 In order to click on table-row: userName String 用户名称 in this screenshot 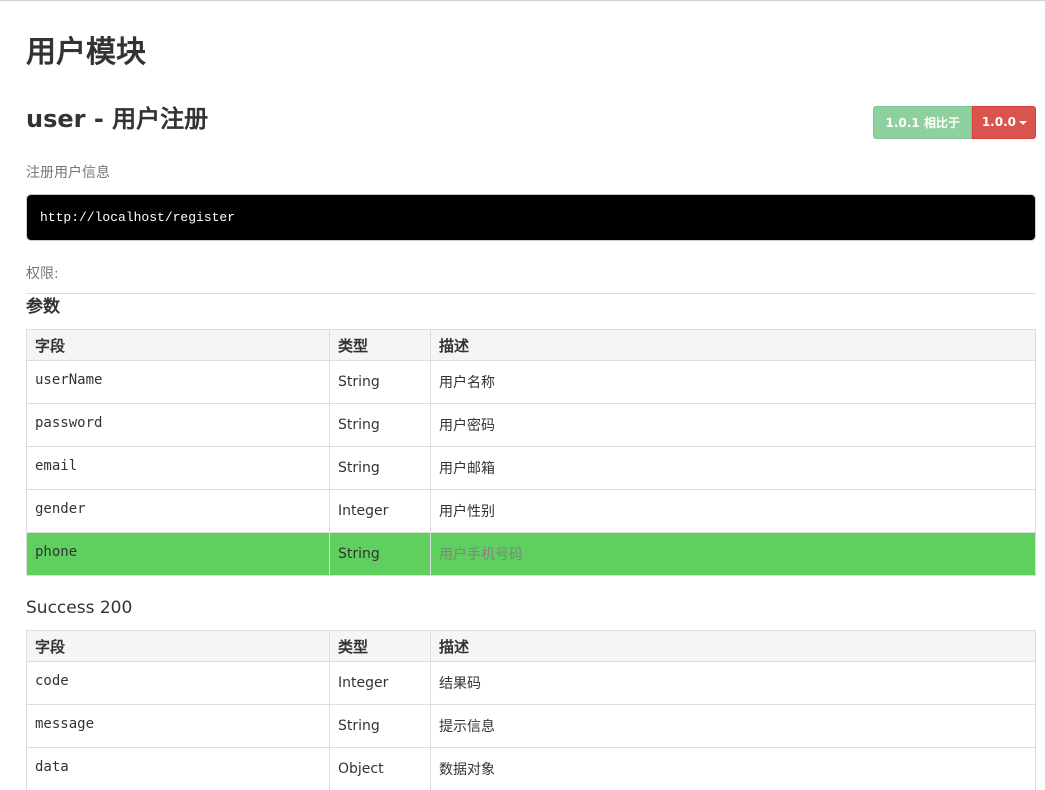, I will do `click(531, 382)`.